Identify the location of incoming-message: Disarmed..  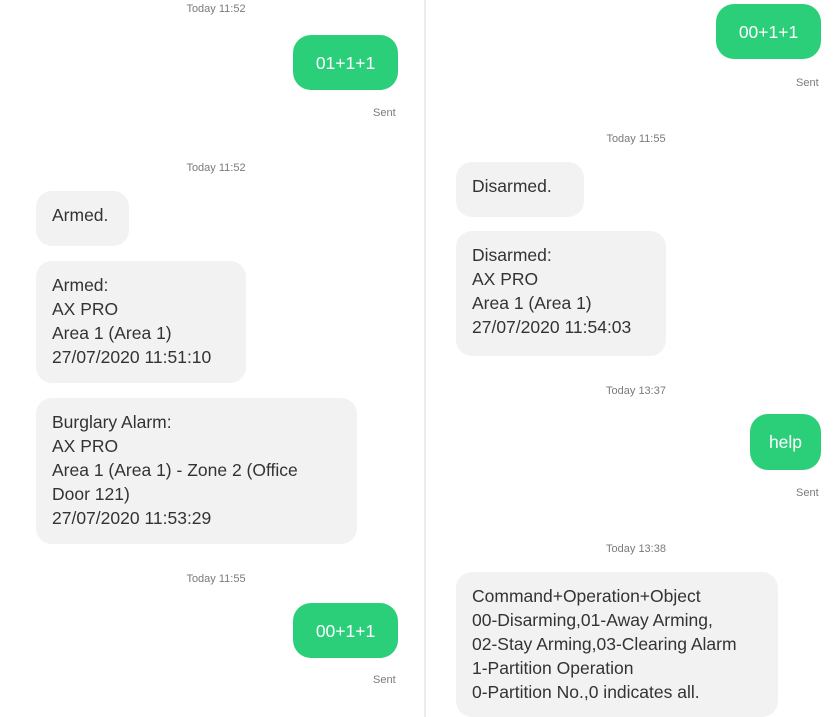
(520, 189).